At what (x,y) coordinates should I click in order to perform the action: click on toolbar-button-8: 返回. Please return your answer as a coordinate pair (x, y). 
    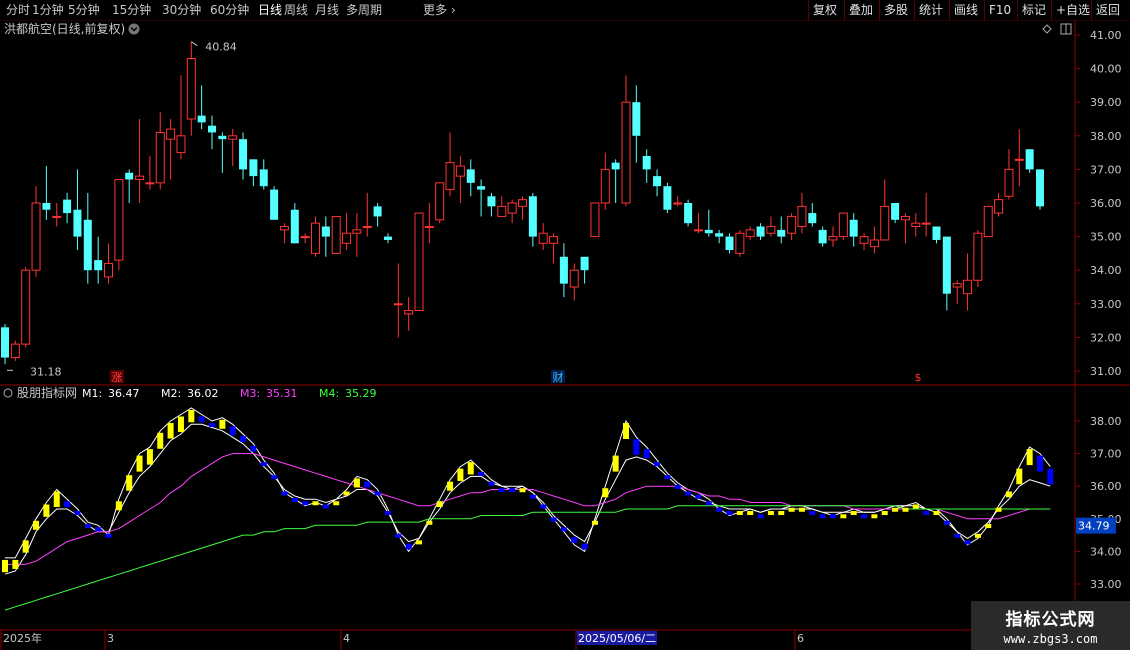
    Looking at the image, I should click on (1108, 10).